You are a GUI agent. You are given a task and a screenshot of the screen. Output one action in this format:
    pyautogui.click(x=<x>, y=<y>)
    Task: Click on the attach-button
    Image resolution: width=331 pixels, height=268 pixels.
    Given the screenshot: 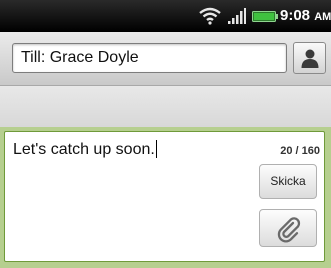 What is the action you would take?
    pyautogui.click(x=288, y=228)
    